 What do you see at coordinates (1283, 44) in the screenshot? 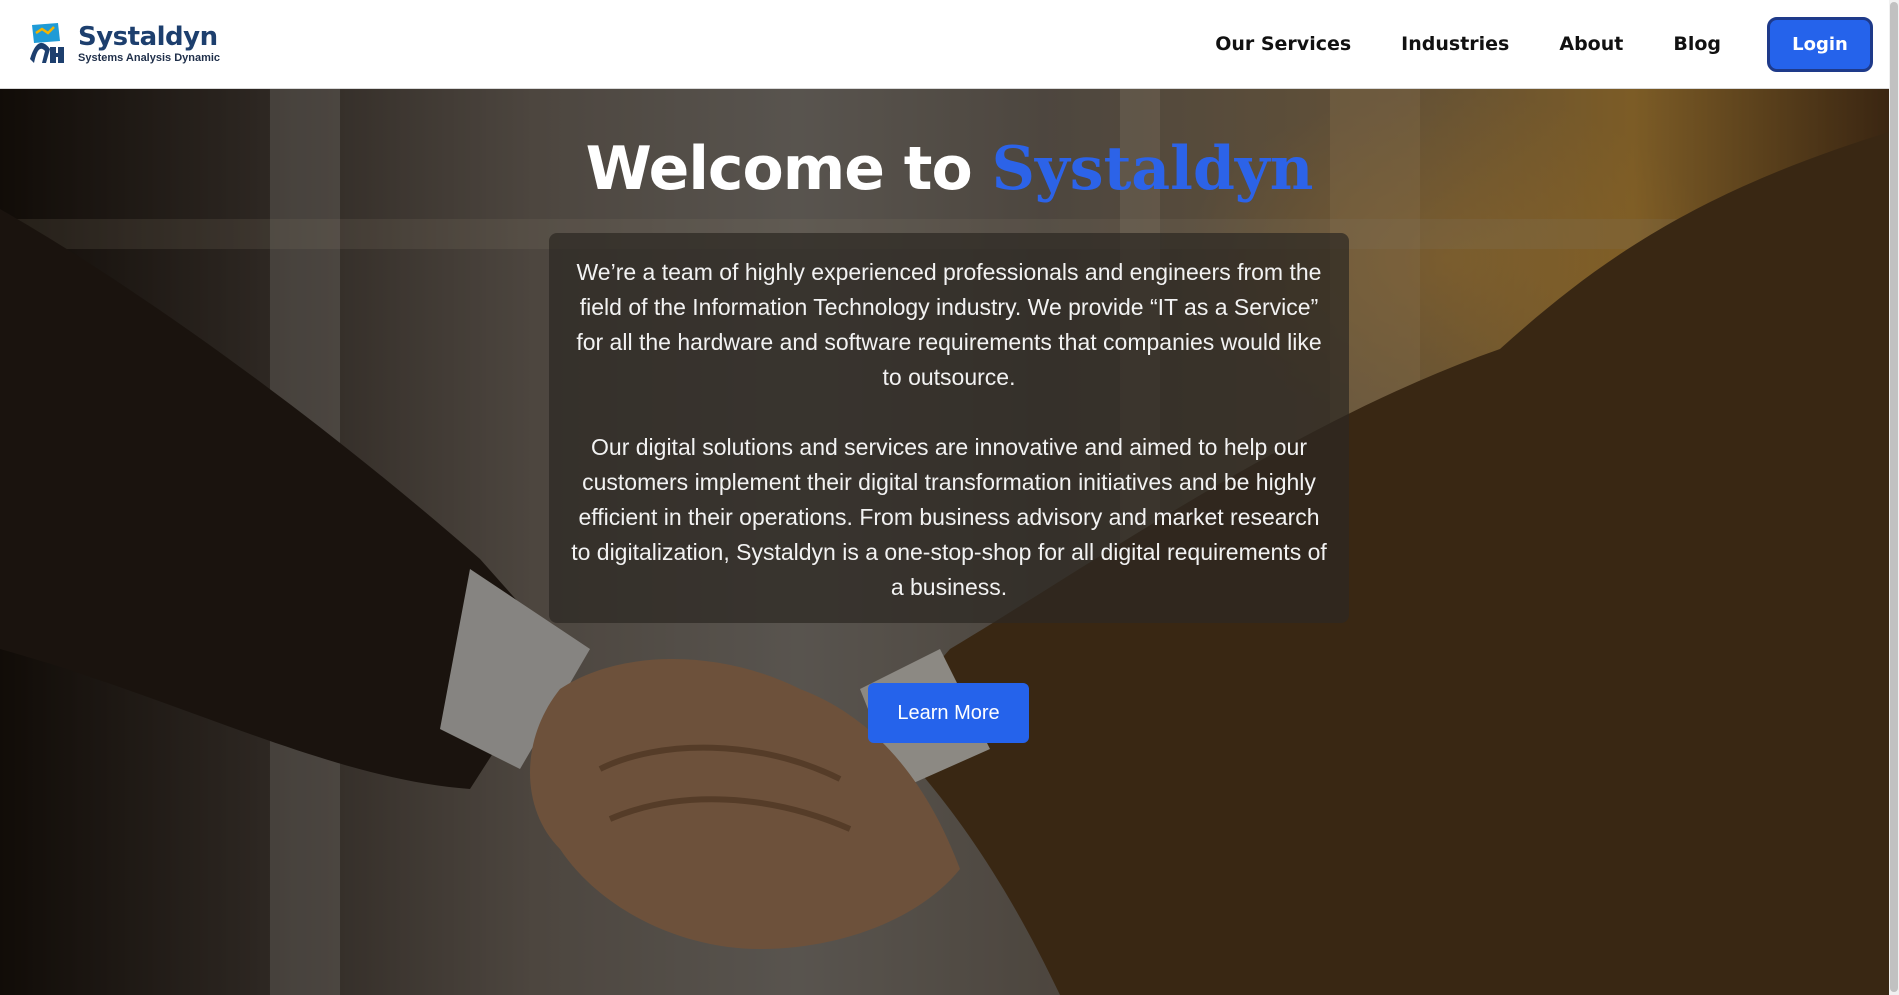
I see `nav-link-our-services: Our Services` at bounding box center [1283, 44].